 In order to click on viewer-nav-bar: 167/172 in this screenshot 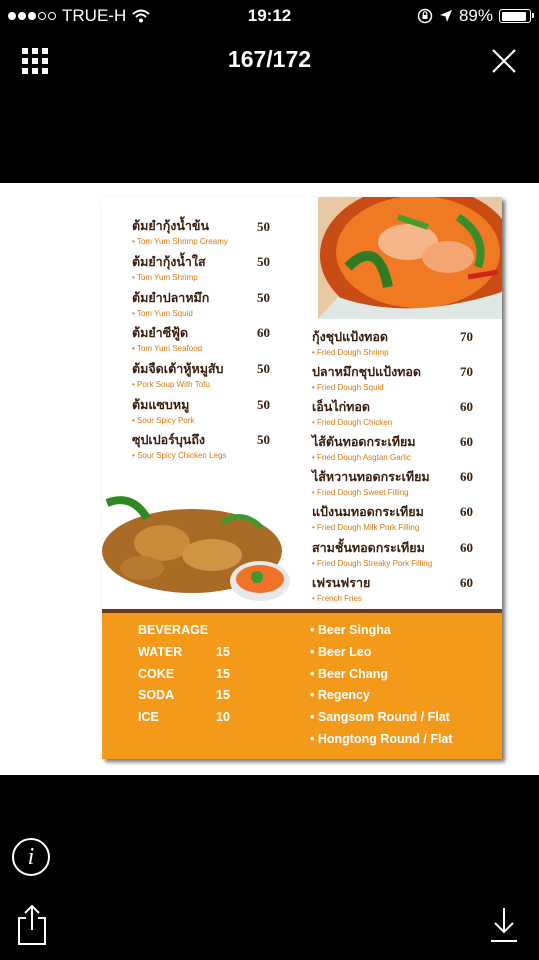, I will do `click(269, 62)`.